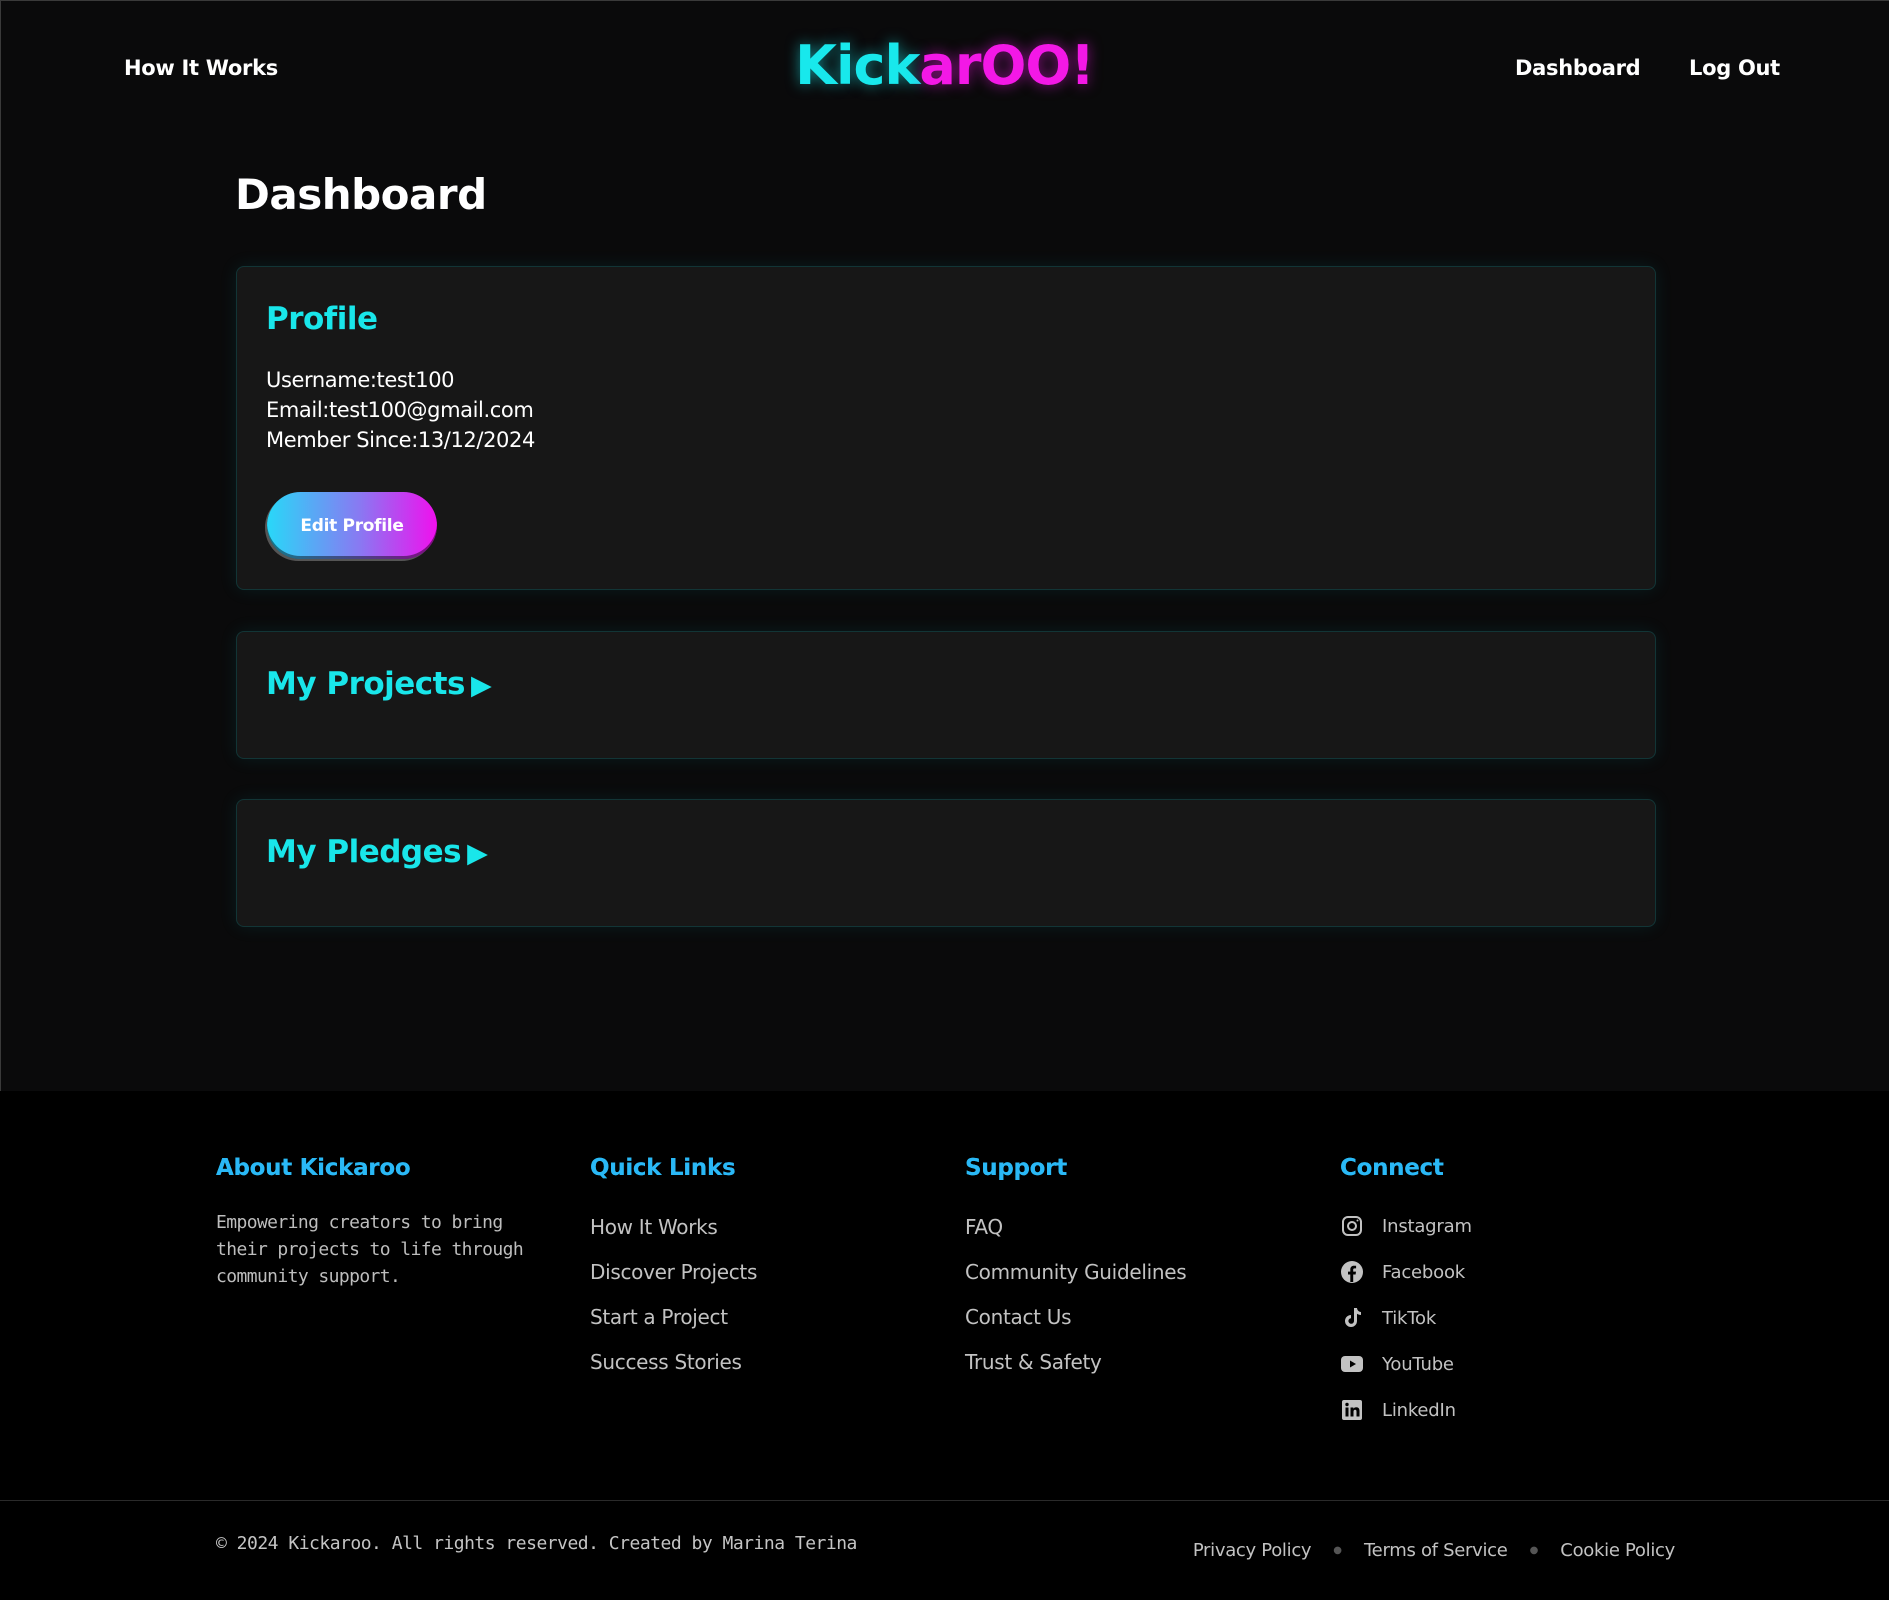  Describe the element at coordinates (322, 319) in the screenshot. I see `profile-heading: Profile` at that location.